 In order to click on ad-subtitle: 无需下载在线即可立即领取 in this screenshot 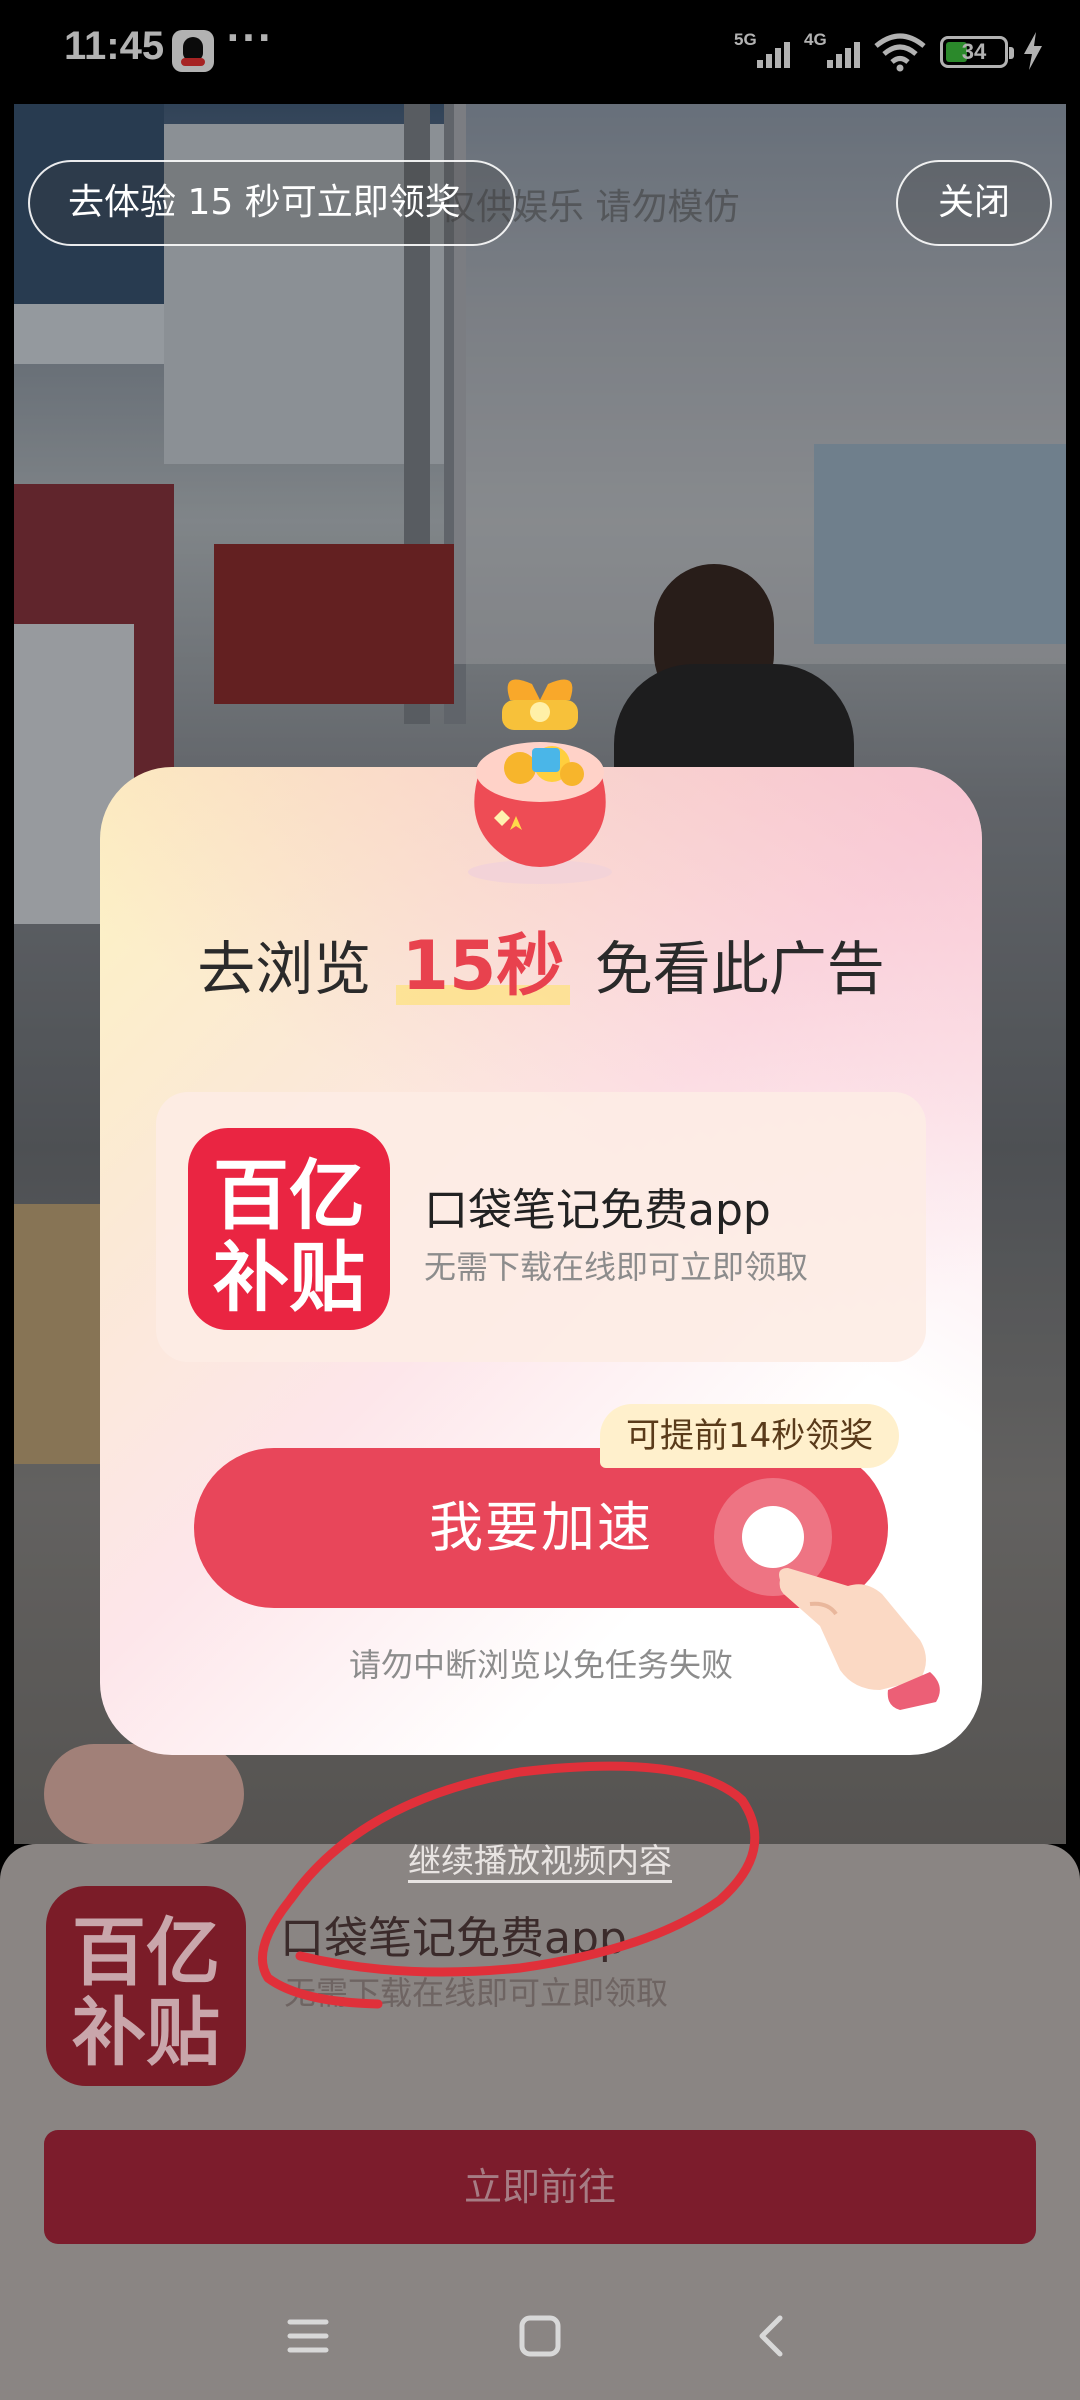, I will do `click(476, 1993)`.